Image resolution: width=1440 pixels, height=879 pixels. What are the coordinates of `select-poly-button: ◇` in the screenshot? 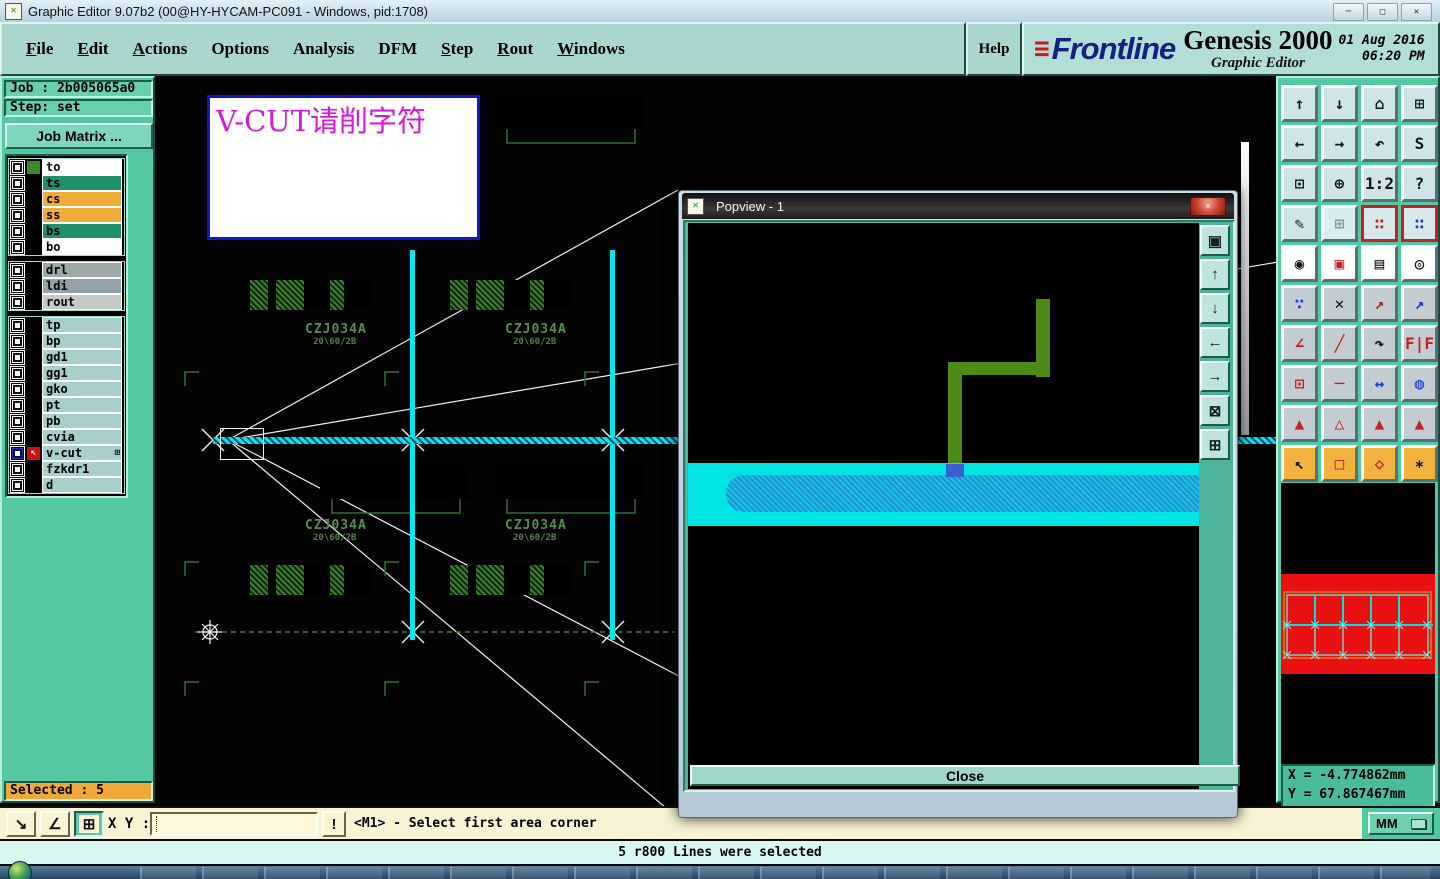 It's located at (1379, 463).